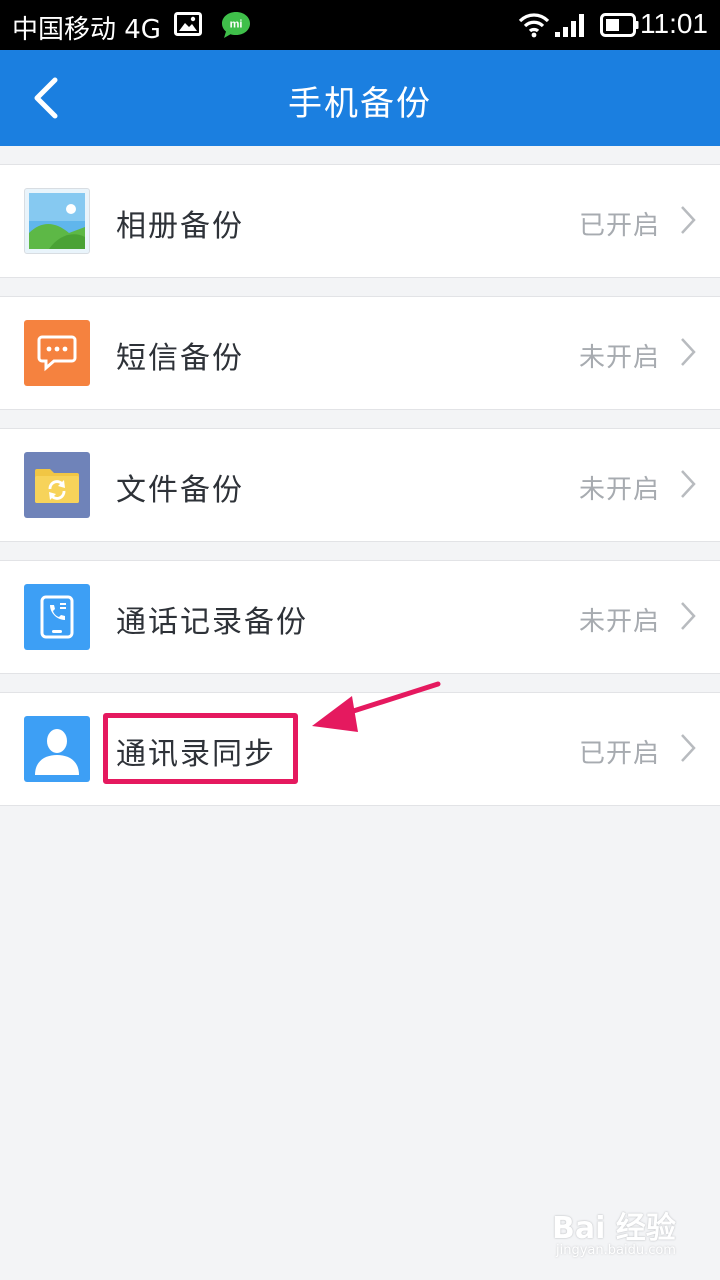  I want to click on clock: 11:01, so click(674, 23).